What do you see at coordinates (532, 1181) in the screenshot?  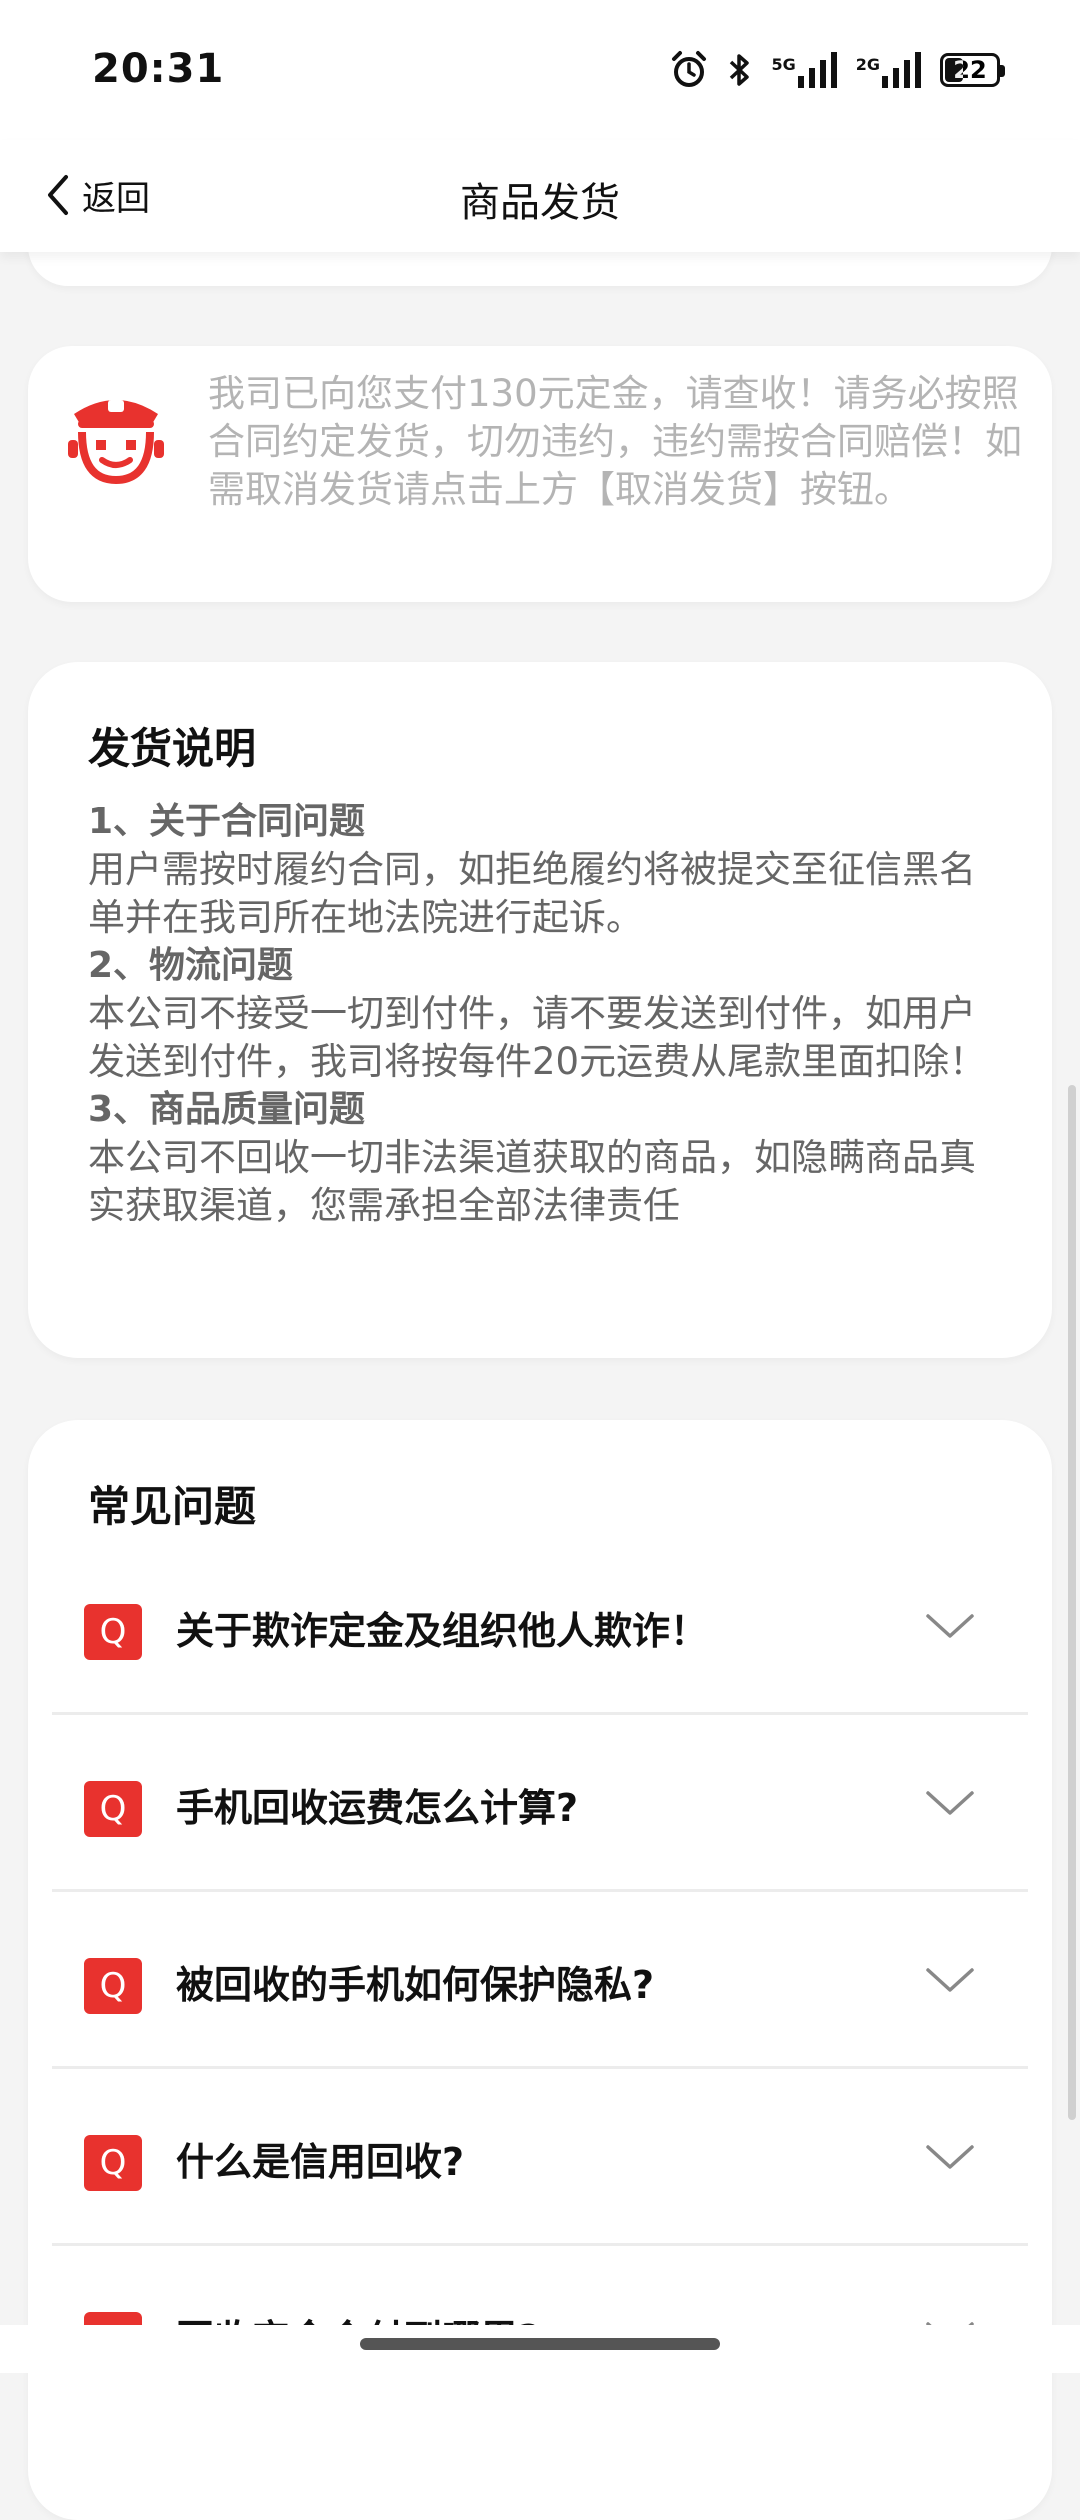 I see `rule-body: 本公司不回收一切非法渠道获取的商品，如隐瞒商品真实获取渠道，您需承担全部法律责任` at bounding box center [532, 1181].